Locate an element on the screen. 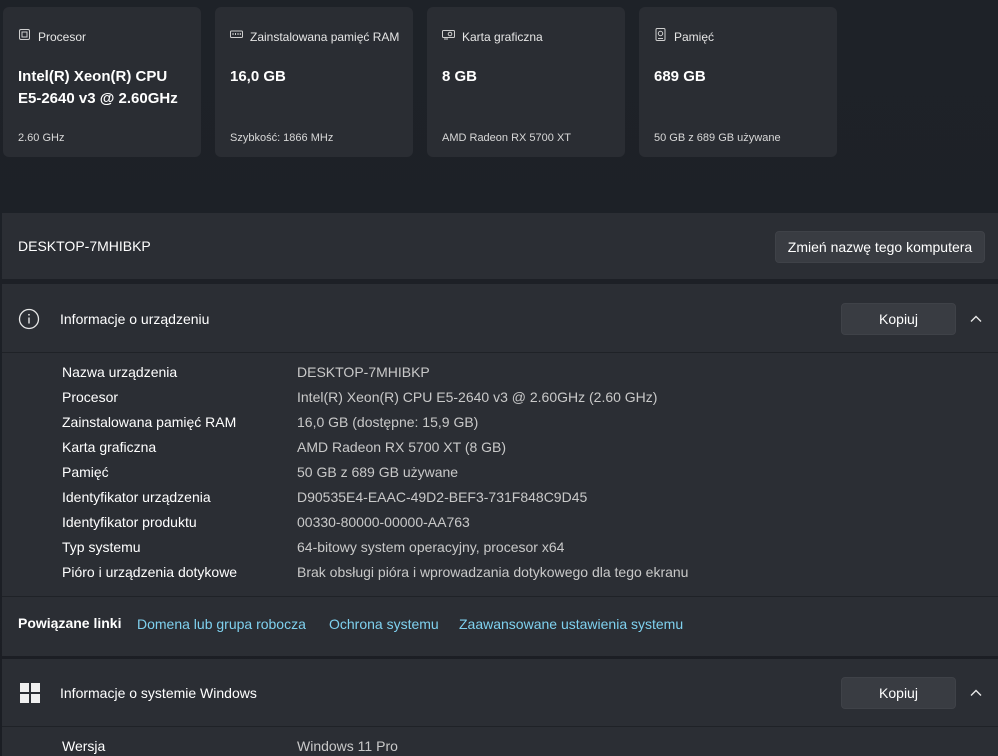  windows-info-title: Informacje o systemie Windows is located at coordinates (158, 693).